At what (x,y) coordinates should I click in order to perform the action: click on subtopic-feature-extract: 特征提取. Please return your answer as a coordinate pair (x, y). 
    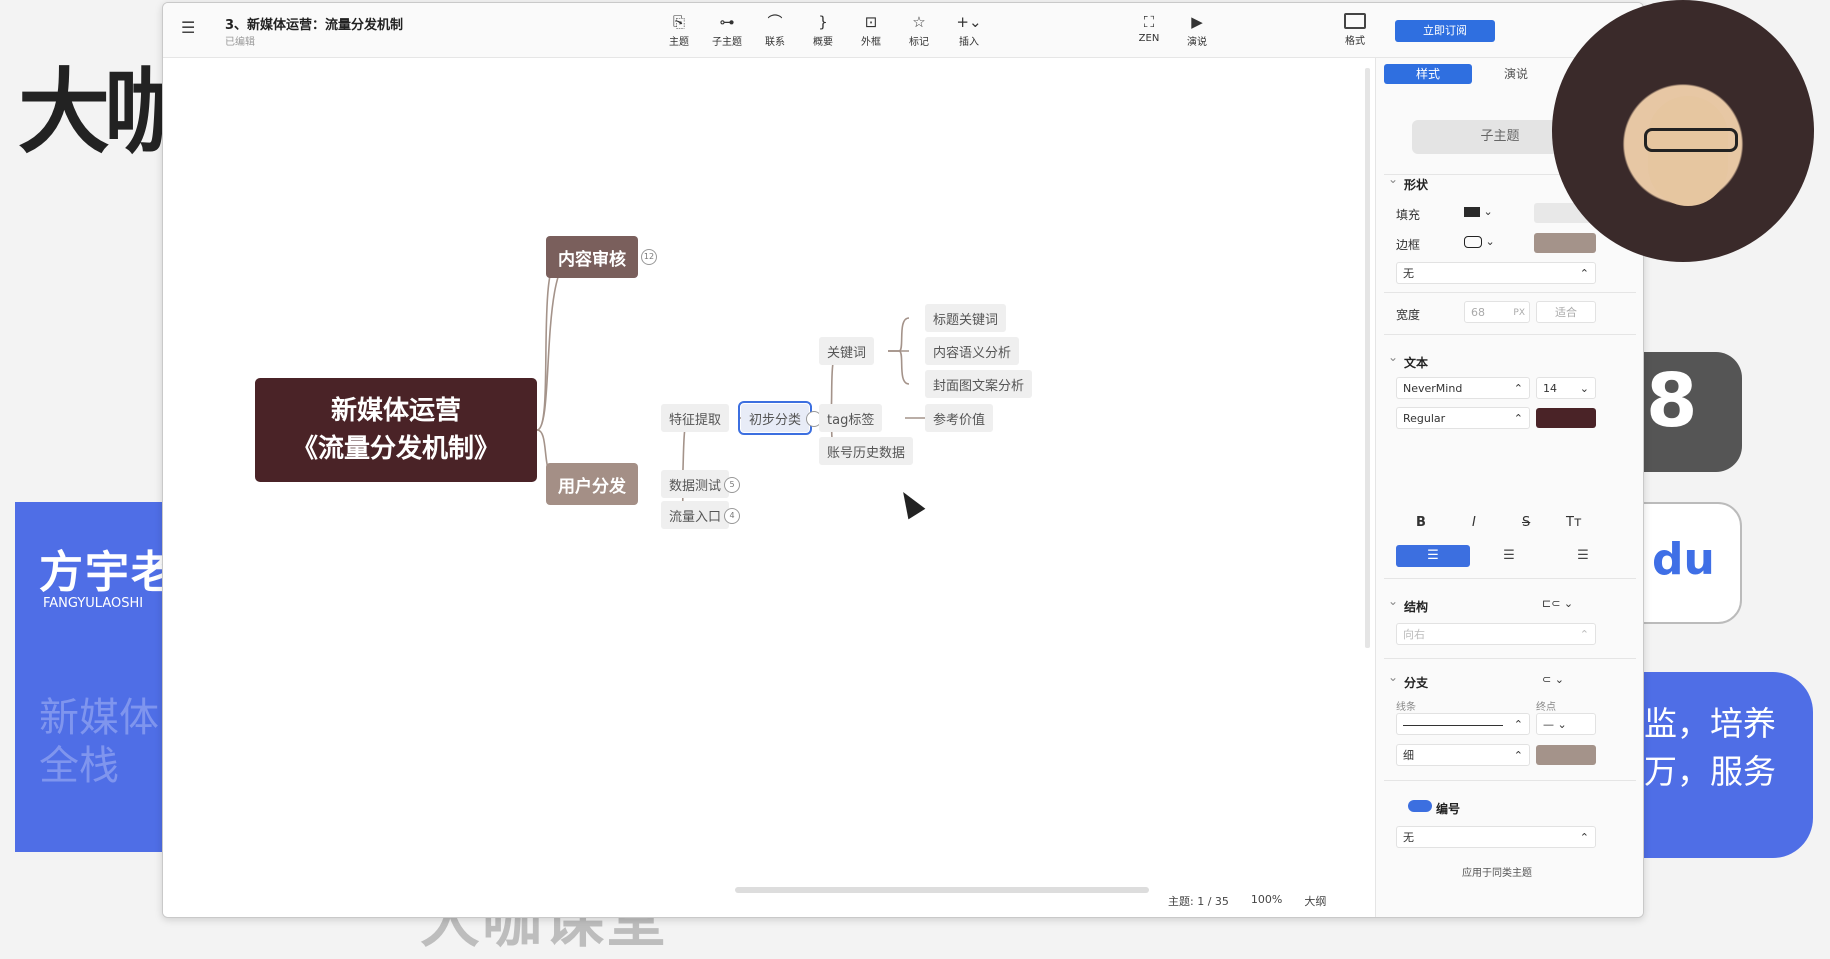
    Looking at the image, I should click on (695, 418).